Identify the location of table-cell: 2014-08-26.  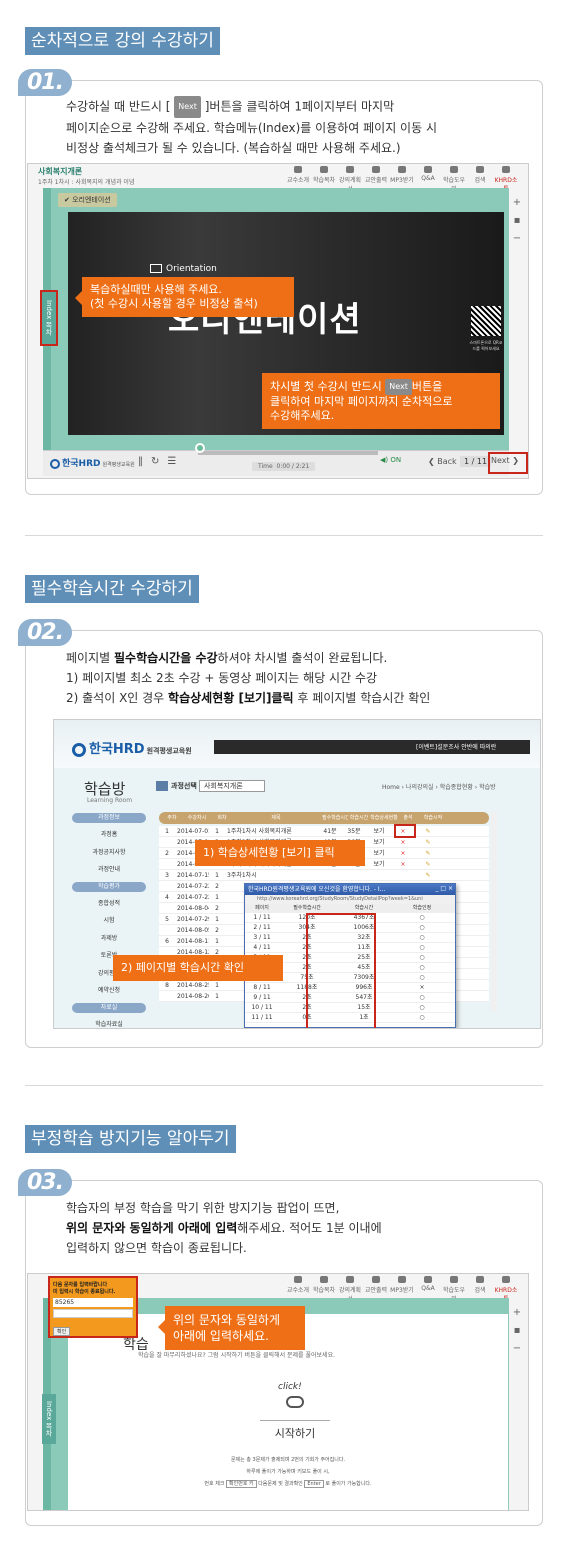
(193, 996).